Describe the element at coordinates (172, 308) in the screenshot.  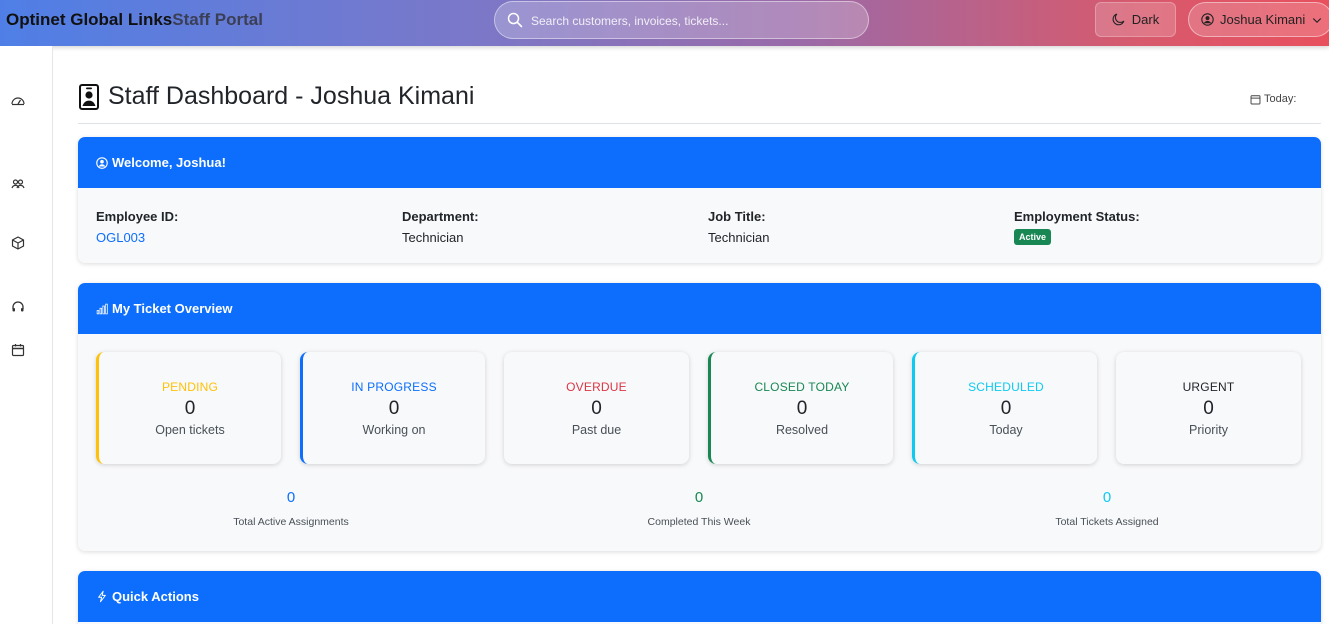
I see `ticket-overview-heading: My Ticket Overview` at that location.